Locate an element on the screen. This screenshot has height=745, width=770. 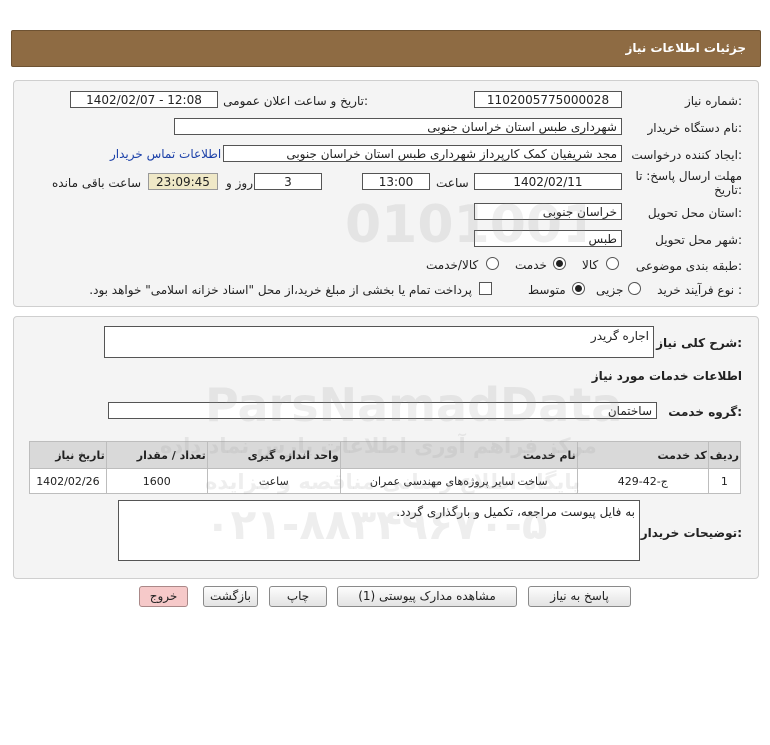
view-attachments-button: مشاهده مدارک پیوستی (1) is located at coordinates (427, 596).